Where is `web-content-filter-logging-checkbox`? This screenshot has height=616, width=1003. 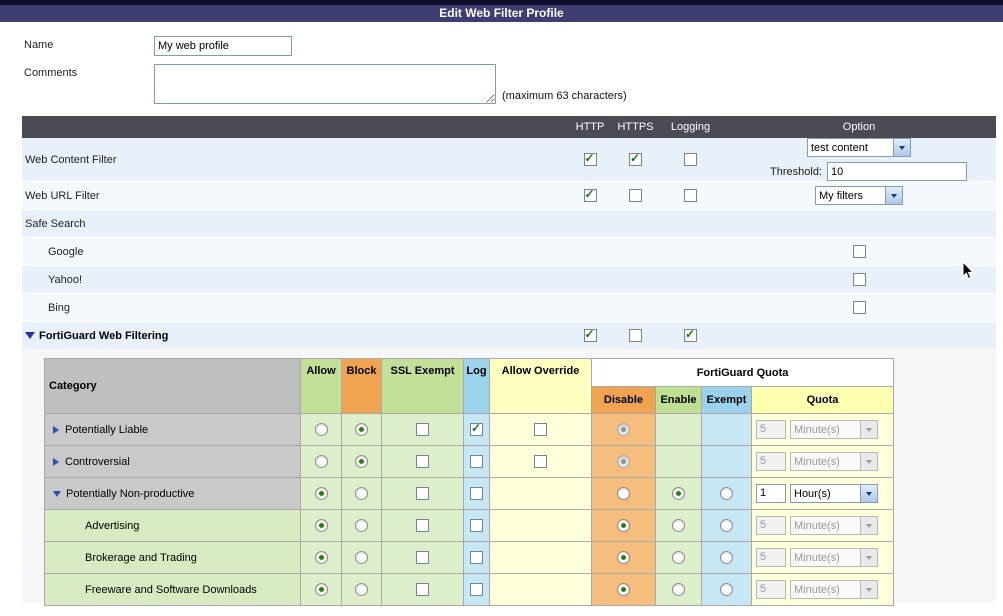
web-content-filter-logging-checkbox is located at coordinates (690, 159).